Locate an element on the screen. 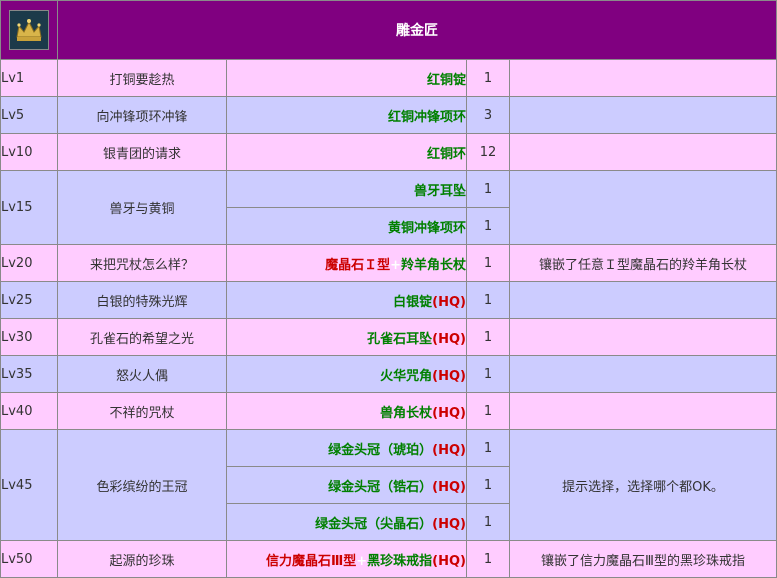 This screenshot has width=777, height=578. level-cell: Lv25 is located at coordinates (29, 300).